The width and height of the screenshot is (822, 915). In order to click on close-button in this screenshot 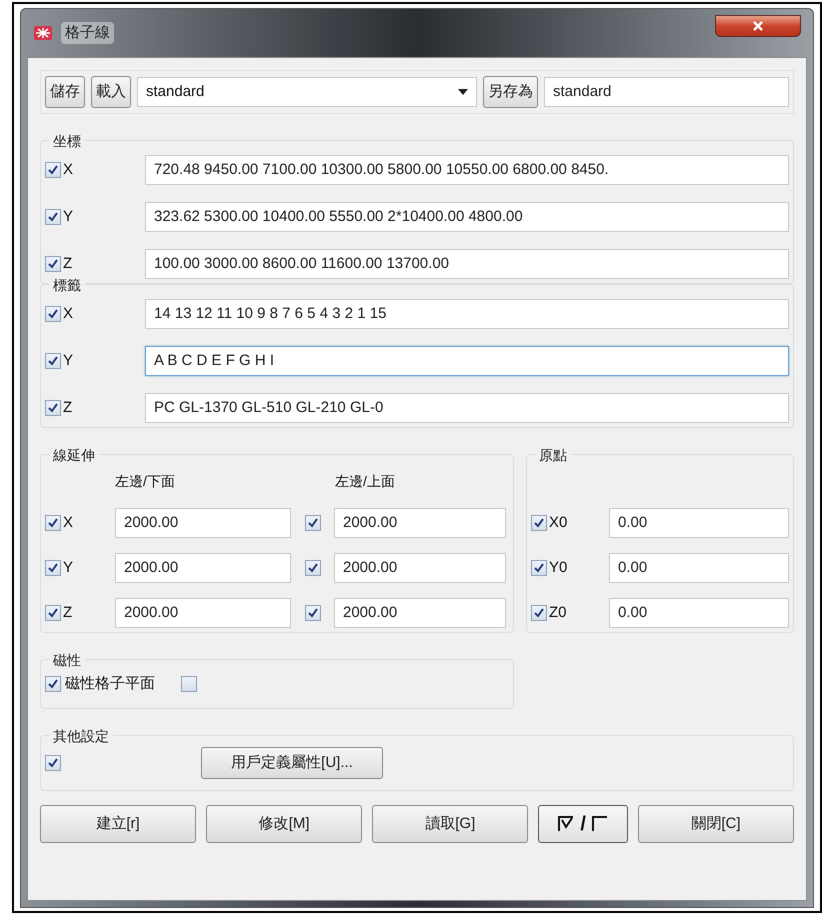, I will do `click(758, 26)`.